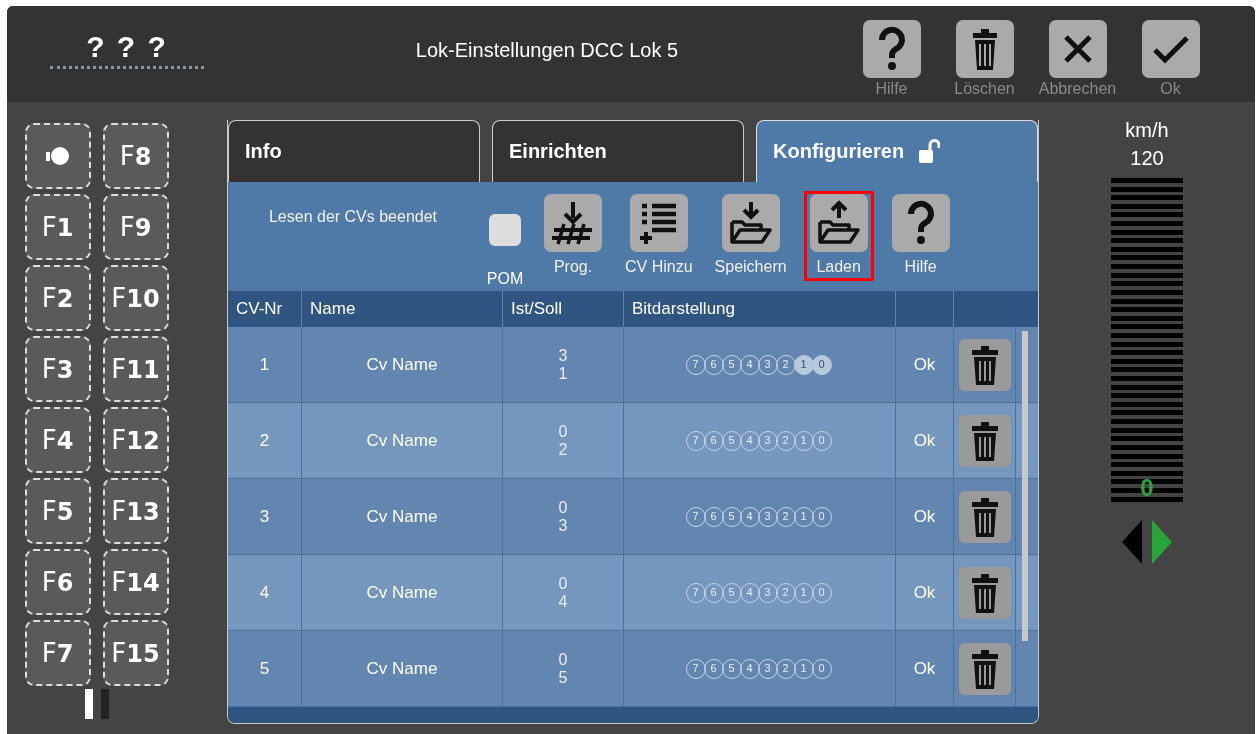 The image size is (1260, 734). I want to click on function-key: F5, so click(57, 511).